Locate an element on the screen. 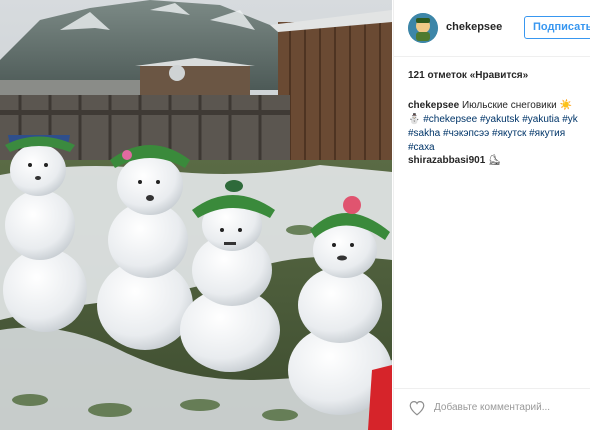 This screenshot has width=590, height=430. snowman-emoji: ⛄ is located at coordinates (414, 119).